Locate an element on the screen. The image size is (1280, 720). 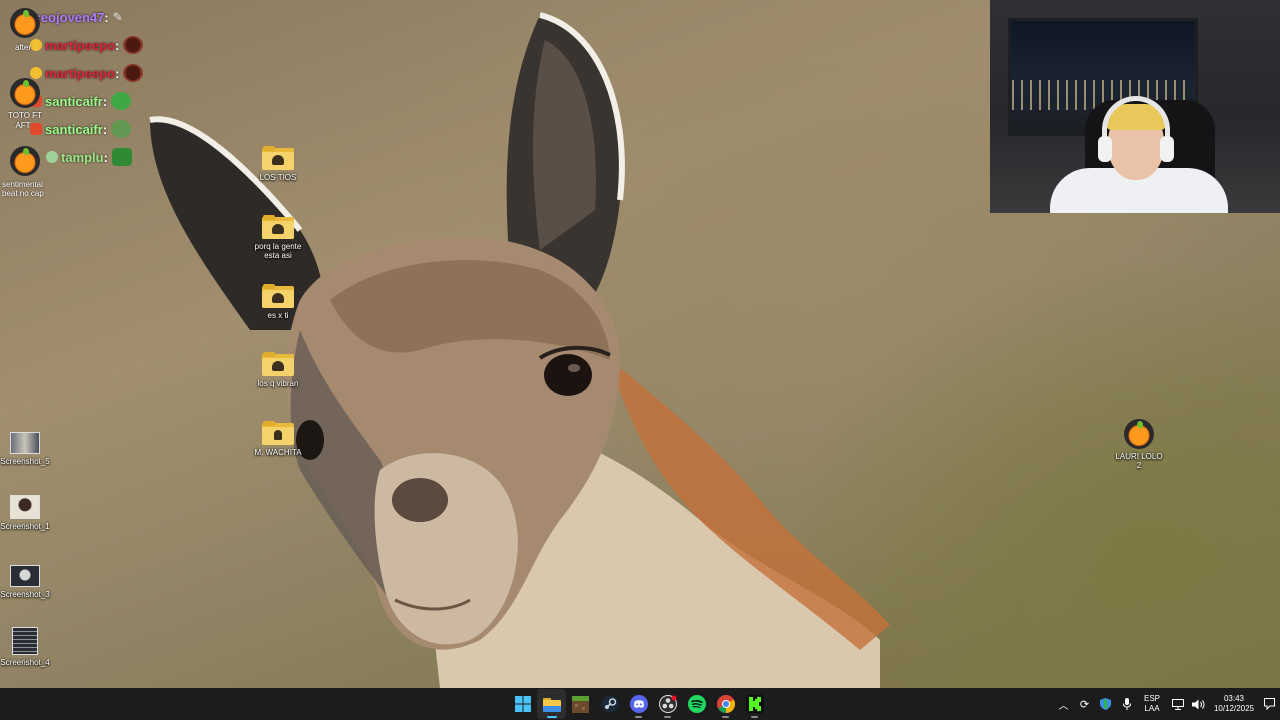
file-label-after: after is located at coordinates (22, 47).